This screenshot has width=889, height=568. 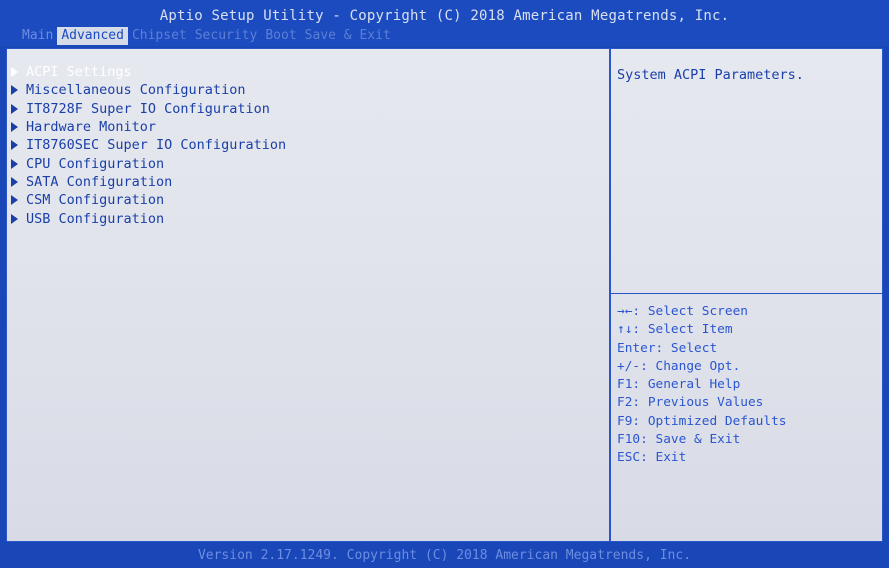 What do you see at coordinates (348, 36) in the screenshot?
I see `tab-save-exit: Save & Exit` at bounding box center [348, 36].